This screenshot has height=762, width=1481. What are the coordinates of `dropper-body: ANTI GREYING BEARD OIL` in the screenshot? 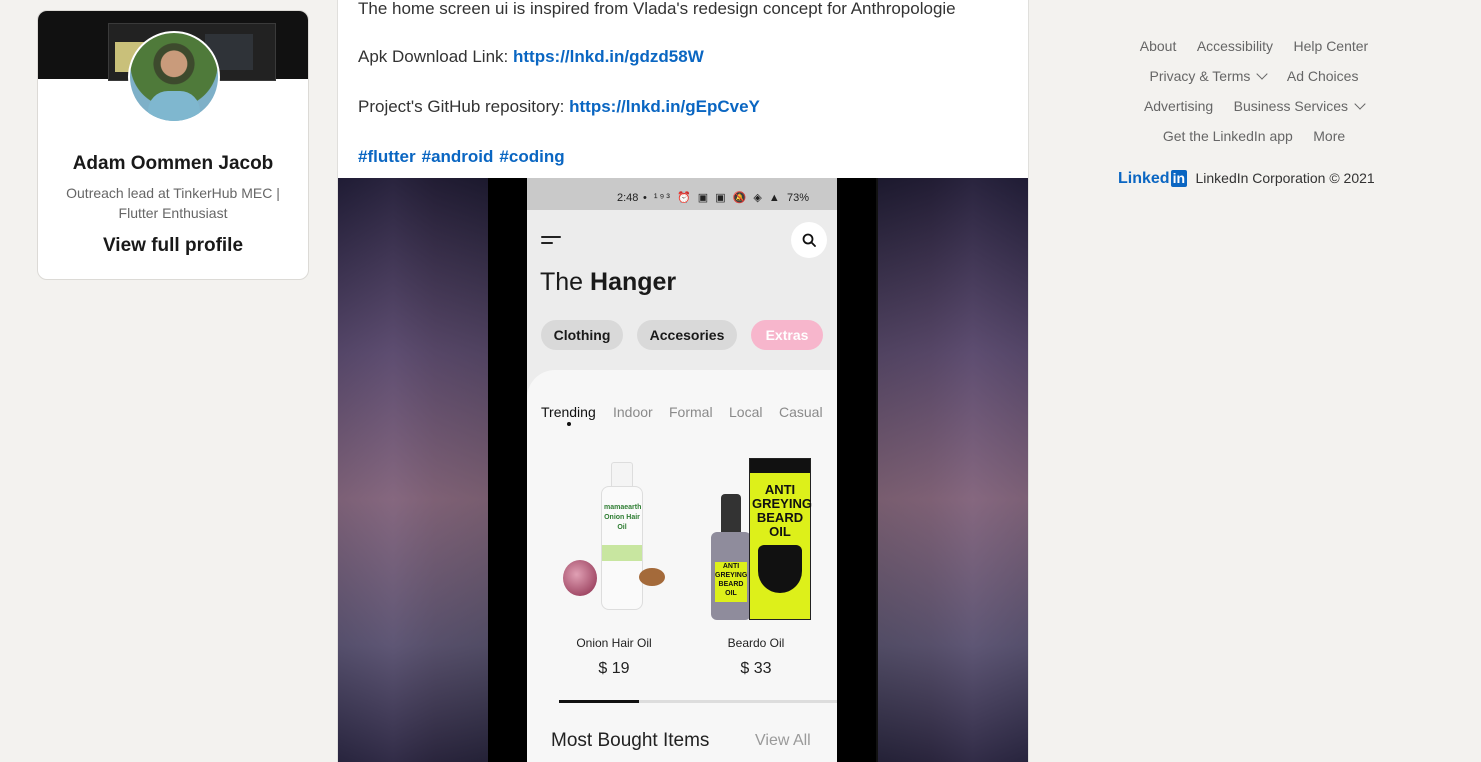 It's located at (731, 576).